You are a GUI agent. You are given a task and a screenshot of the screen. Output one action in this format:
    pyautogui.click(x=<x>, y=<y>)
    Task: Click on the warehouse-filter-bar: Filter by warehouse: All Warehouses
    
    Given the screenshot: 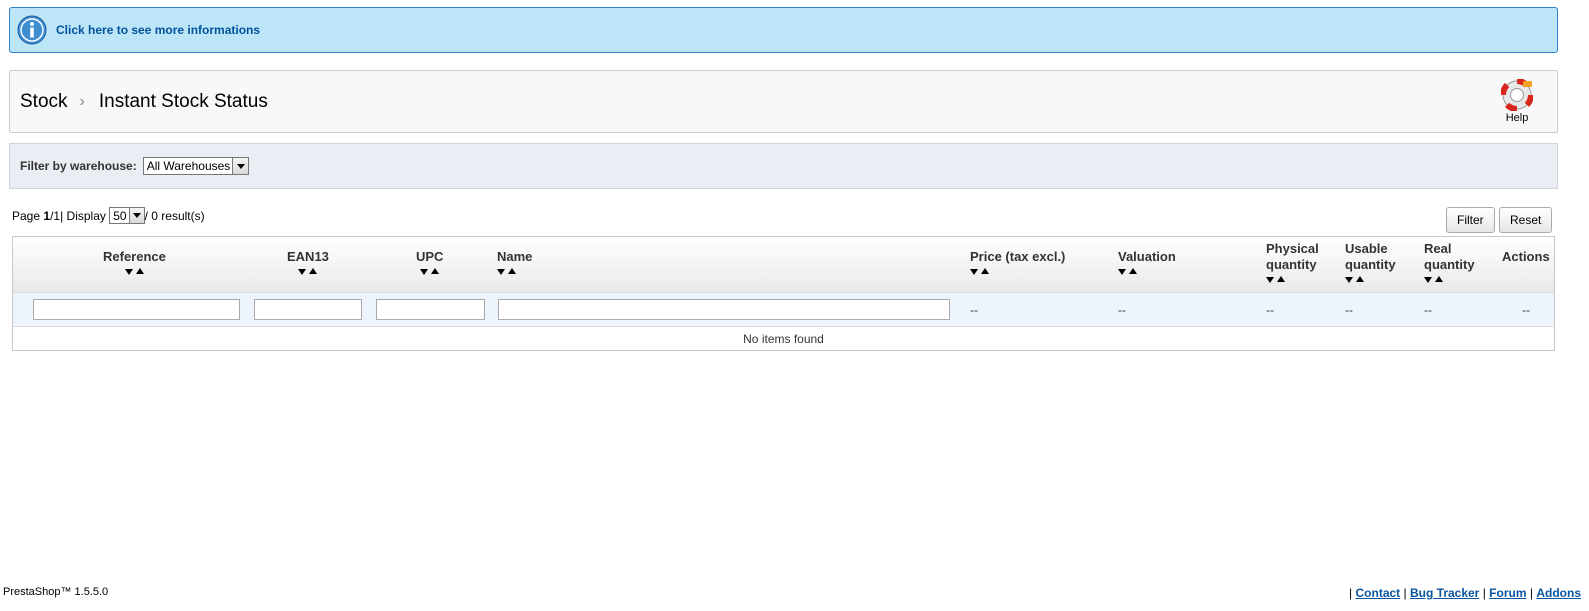 What is the action you would take?
    pyautogui.click(x=783, y=166)
    